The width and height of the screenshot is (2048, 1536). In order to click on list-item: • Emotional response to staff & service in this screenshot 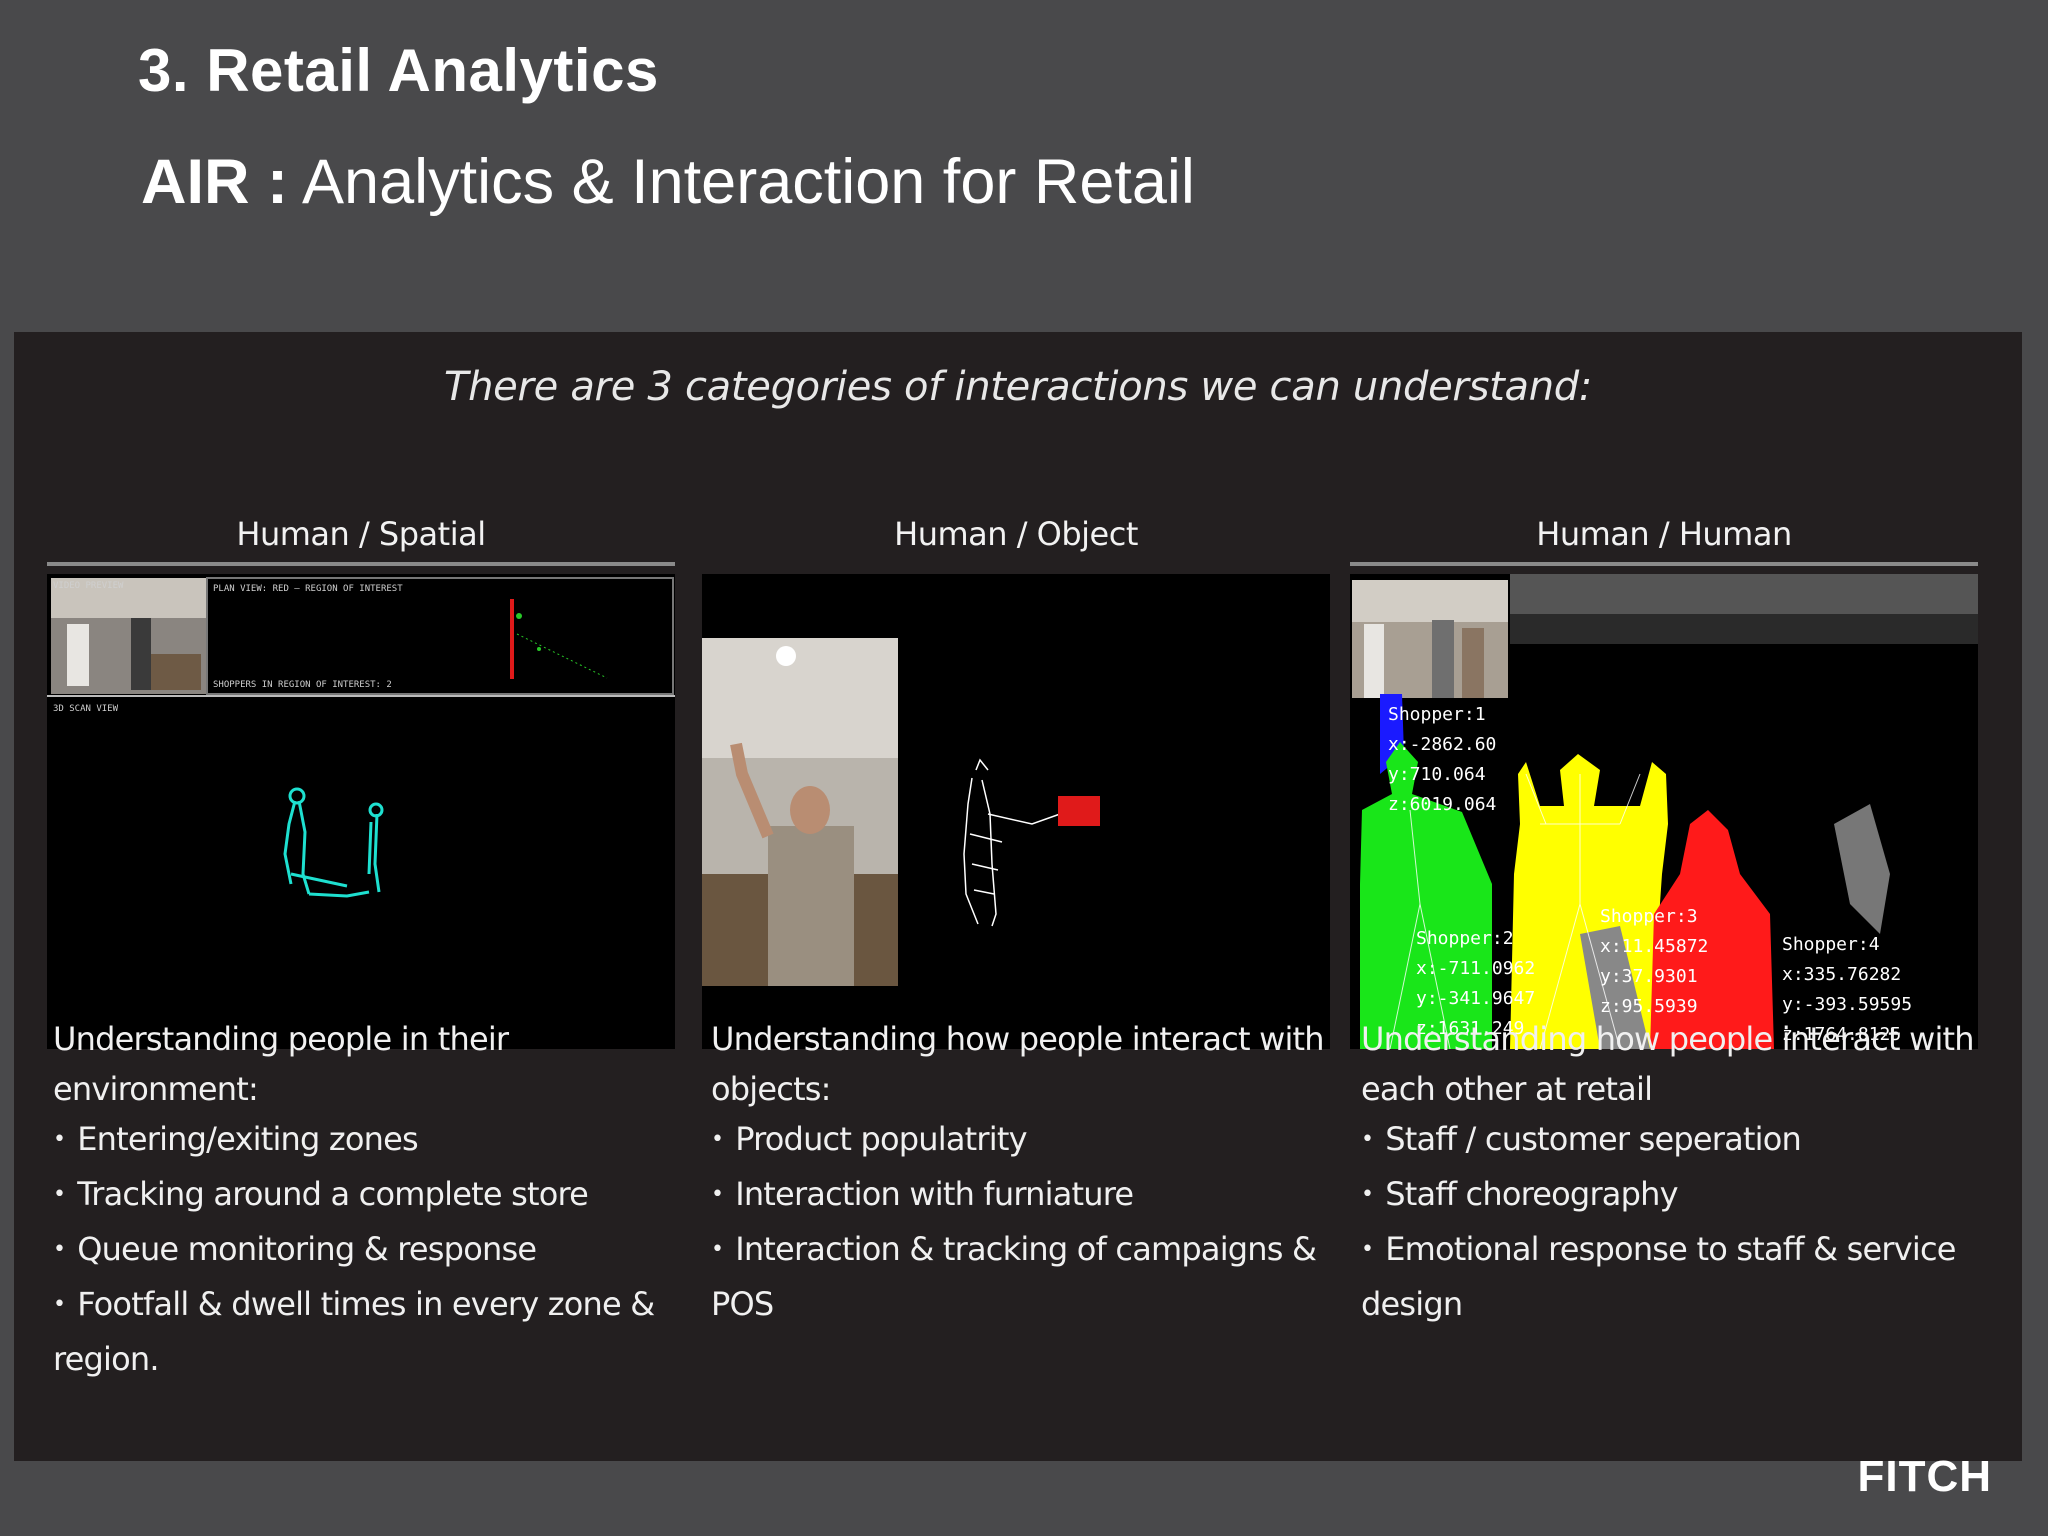, I will do `click(1658, 1249)`.